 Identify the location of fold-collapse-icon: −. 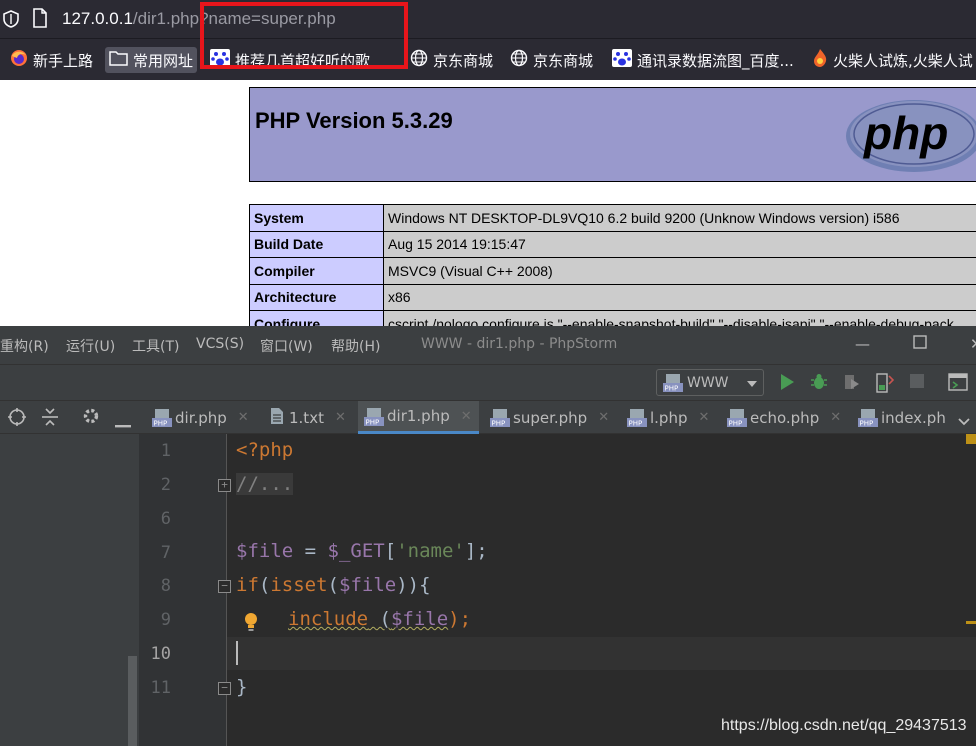
(224, 586).